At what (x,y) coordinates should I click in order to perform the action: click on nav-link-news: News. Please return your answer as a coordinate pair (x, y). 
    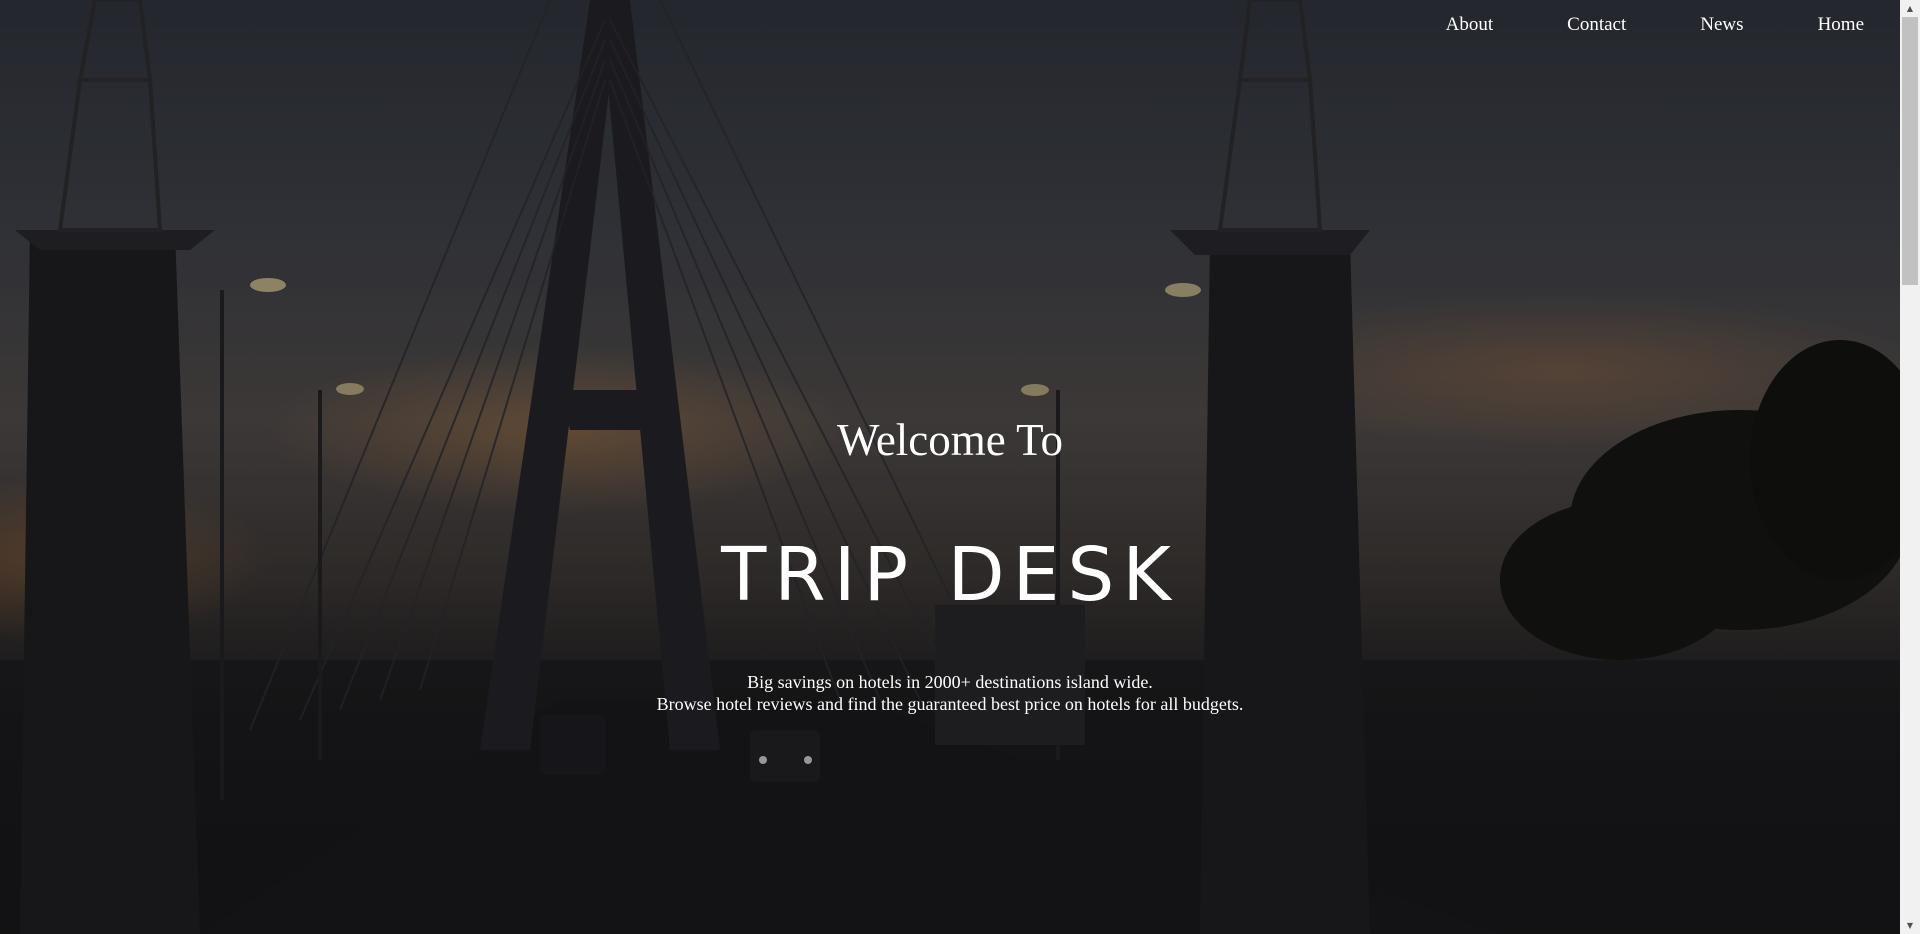
    Looking at the image, I should click on (1721, 25).